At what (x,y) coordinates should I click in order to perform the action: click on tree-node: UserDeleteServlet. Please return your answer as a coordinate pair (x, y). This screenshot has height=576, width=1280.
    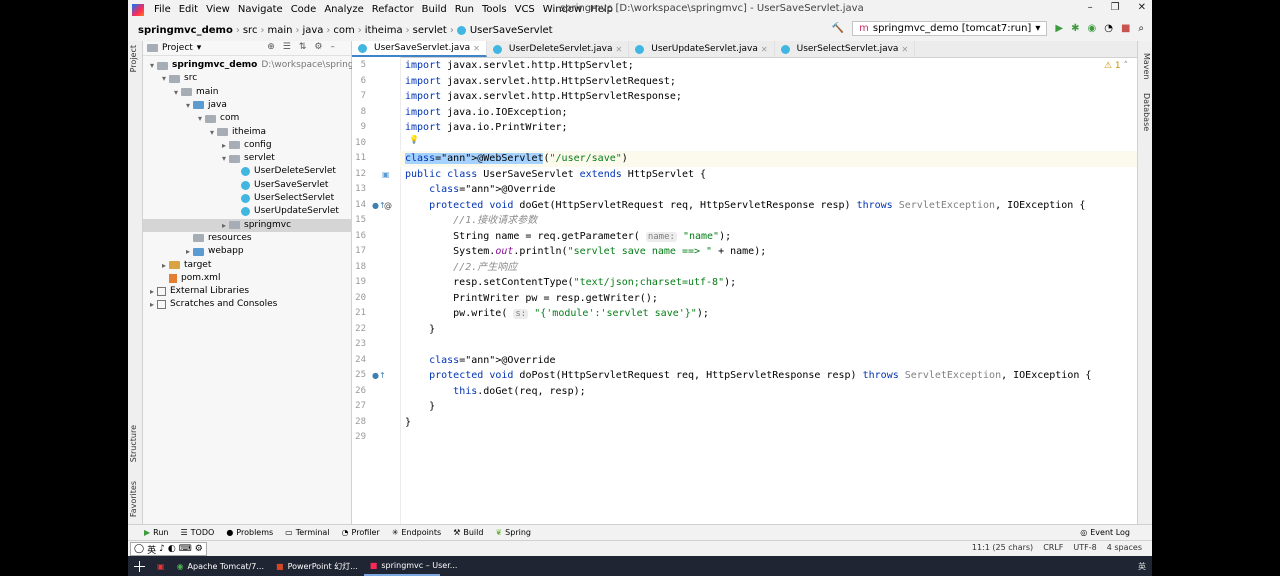
    Looking at the image, I should click on (239, 171).